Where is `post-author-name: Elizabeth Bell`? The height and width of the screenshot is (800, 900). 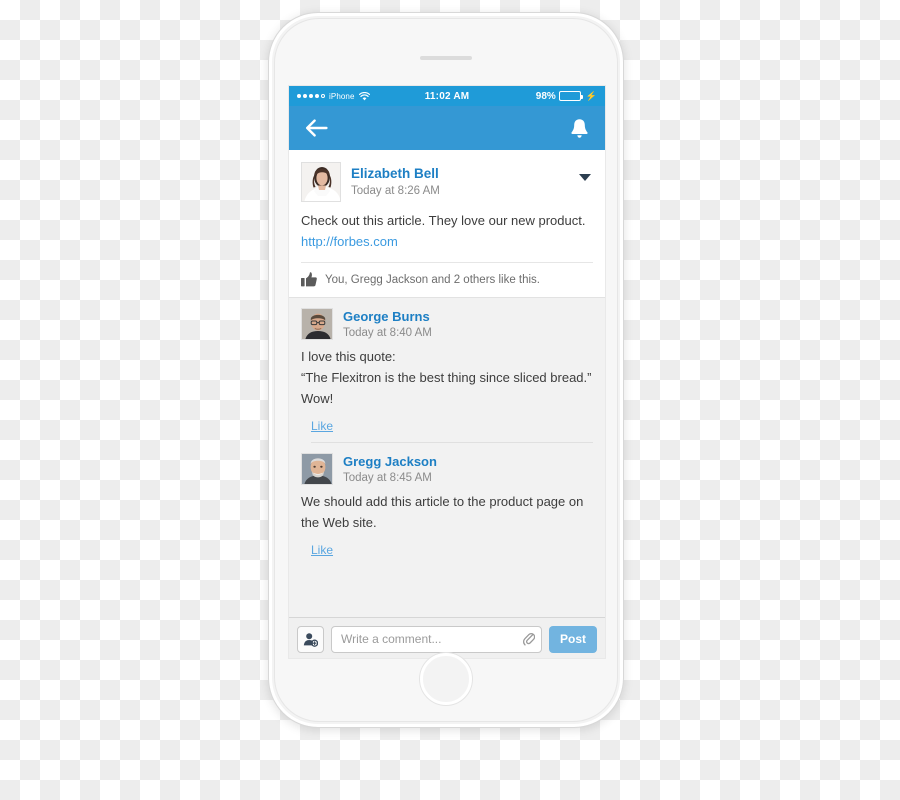
post-author-name: Elizabeth Bell is located at coordinates (395, 174).